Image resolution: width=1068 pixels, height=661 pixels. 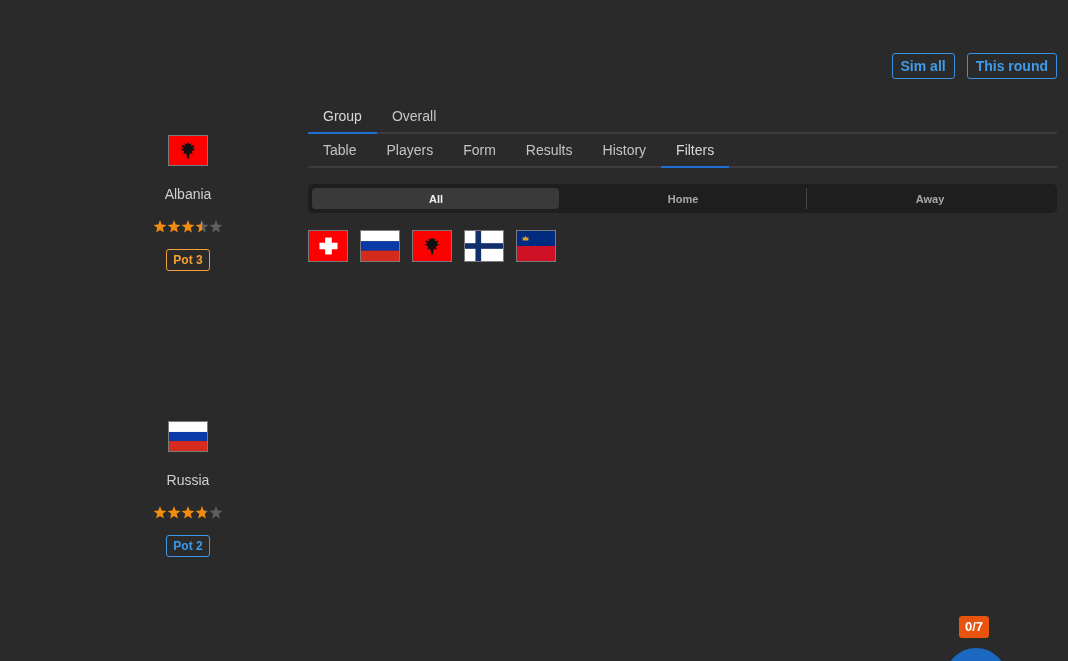 What do you see at coordinates (188, 480) in the screenshot?
I see `team-name: Russia` at bounding box center [188, 480].